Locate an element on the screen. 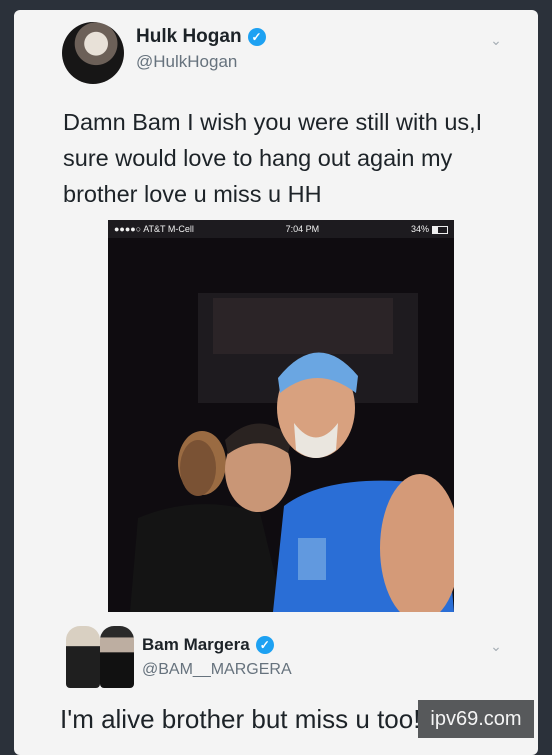 Image resolution: width=552 pixels, height=755 pixels. carrier-label: ●●●●○ AT&T M-Cell is located at coordinates (154, 229).